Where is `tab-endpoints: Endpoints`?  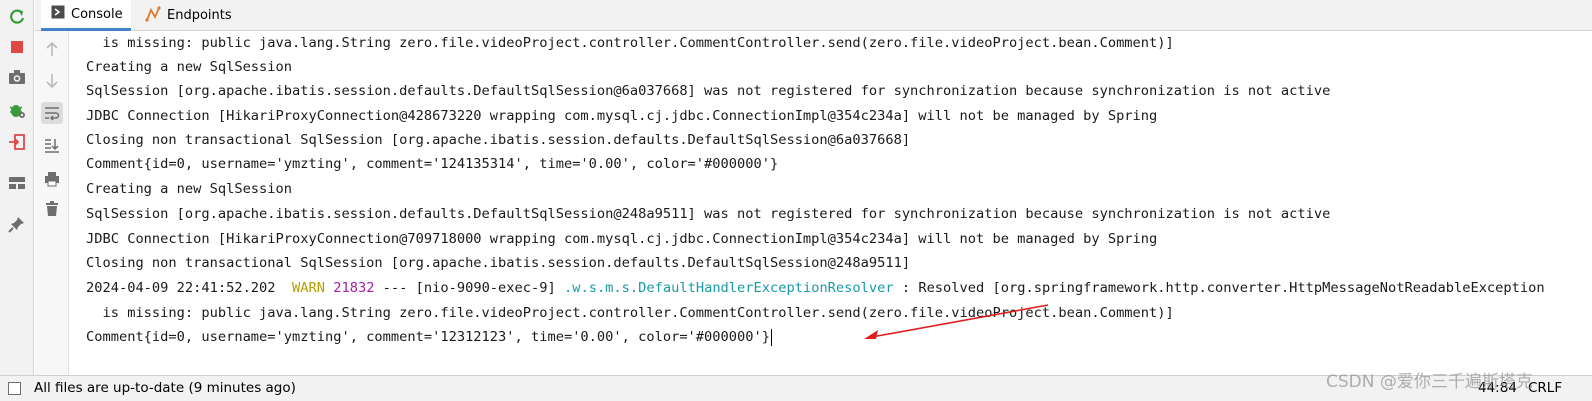 tab-endpoints: Endpoints is located at coordinates (185, 15).